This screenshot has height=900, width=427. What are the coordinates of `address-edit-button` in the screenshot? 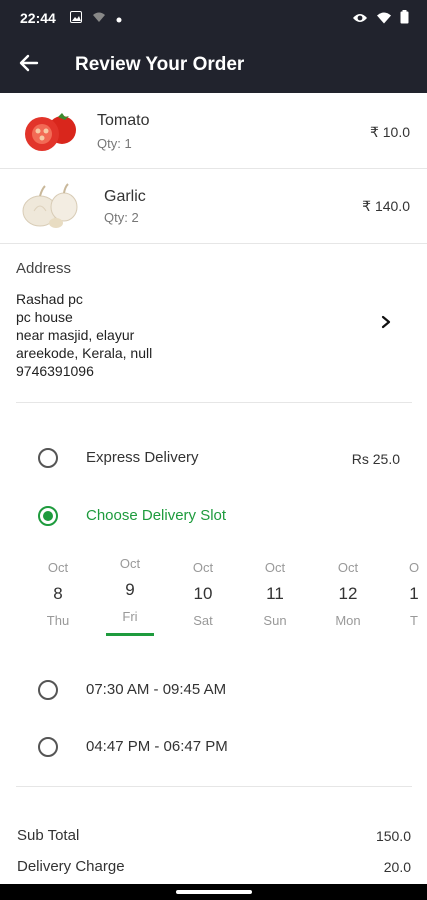 It's located at (386, 324).